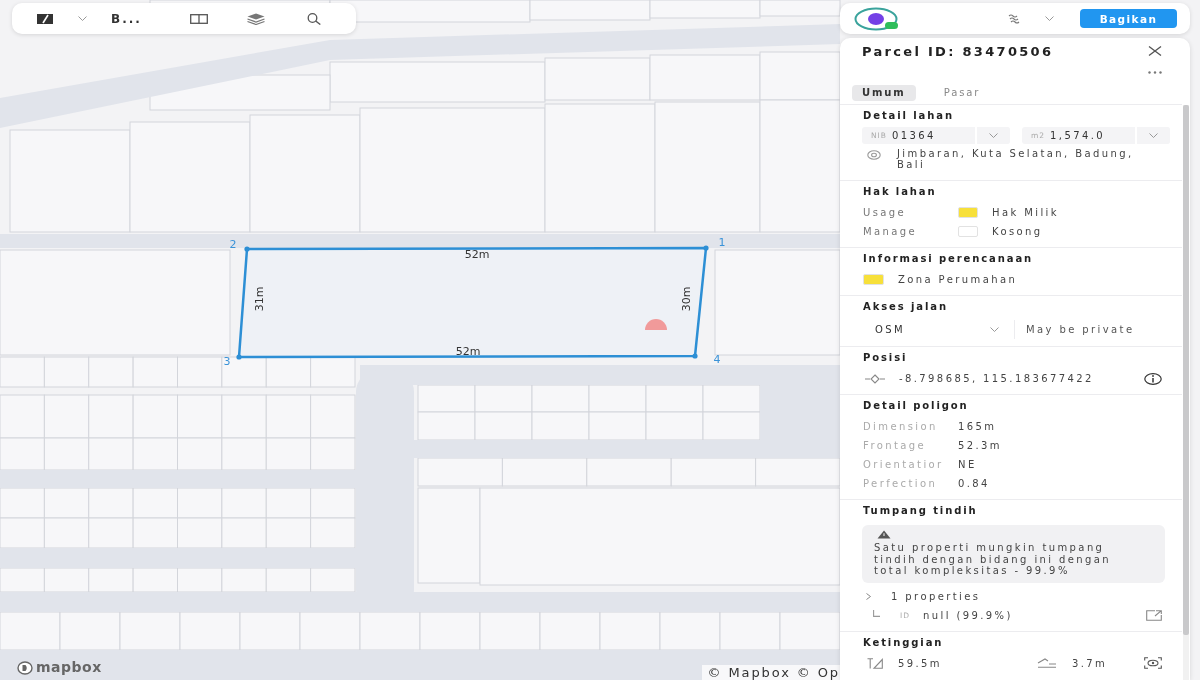 Image resolution: width=1200 pixels, height=680 pixels. What do you see at coordinates (313, 18) in the screenshot?
I see `search-icon` at bounding box center [313, 18].